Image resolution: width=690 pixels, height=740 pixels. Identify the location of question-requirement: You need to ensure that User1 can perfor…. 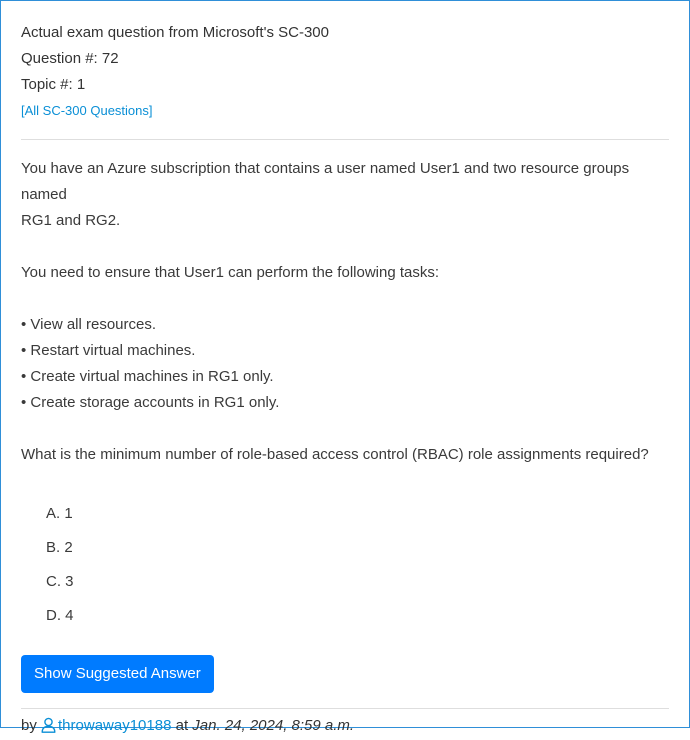
(230, 272).